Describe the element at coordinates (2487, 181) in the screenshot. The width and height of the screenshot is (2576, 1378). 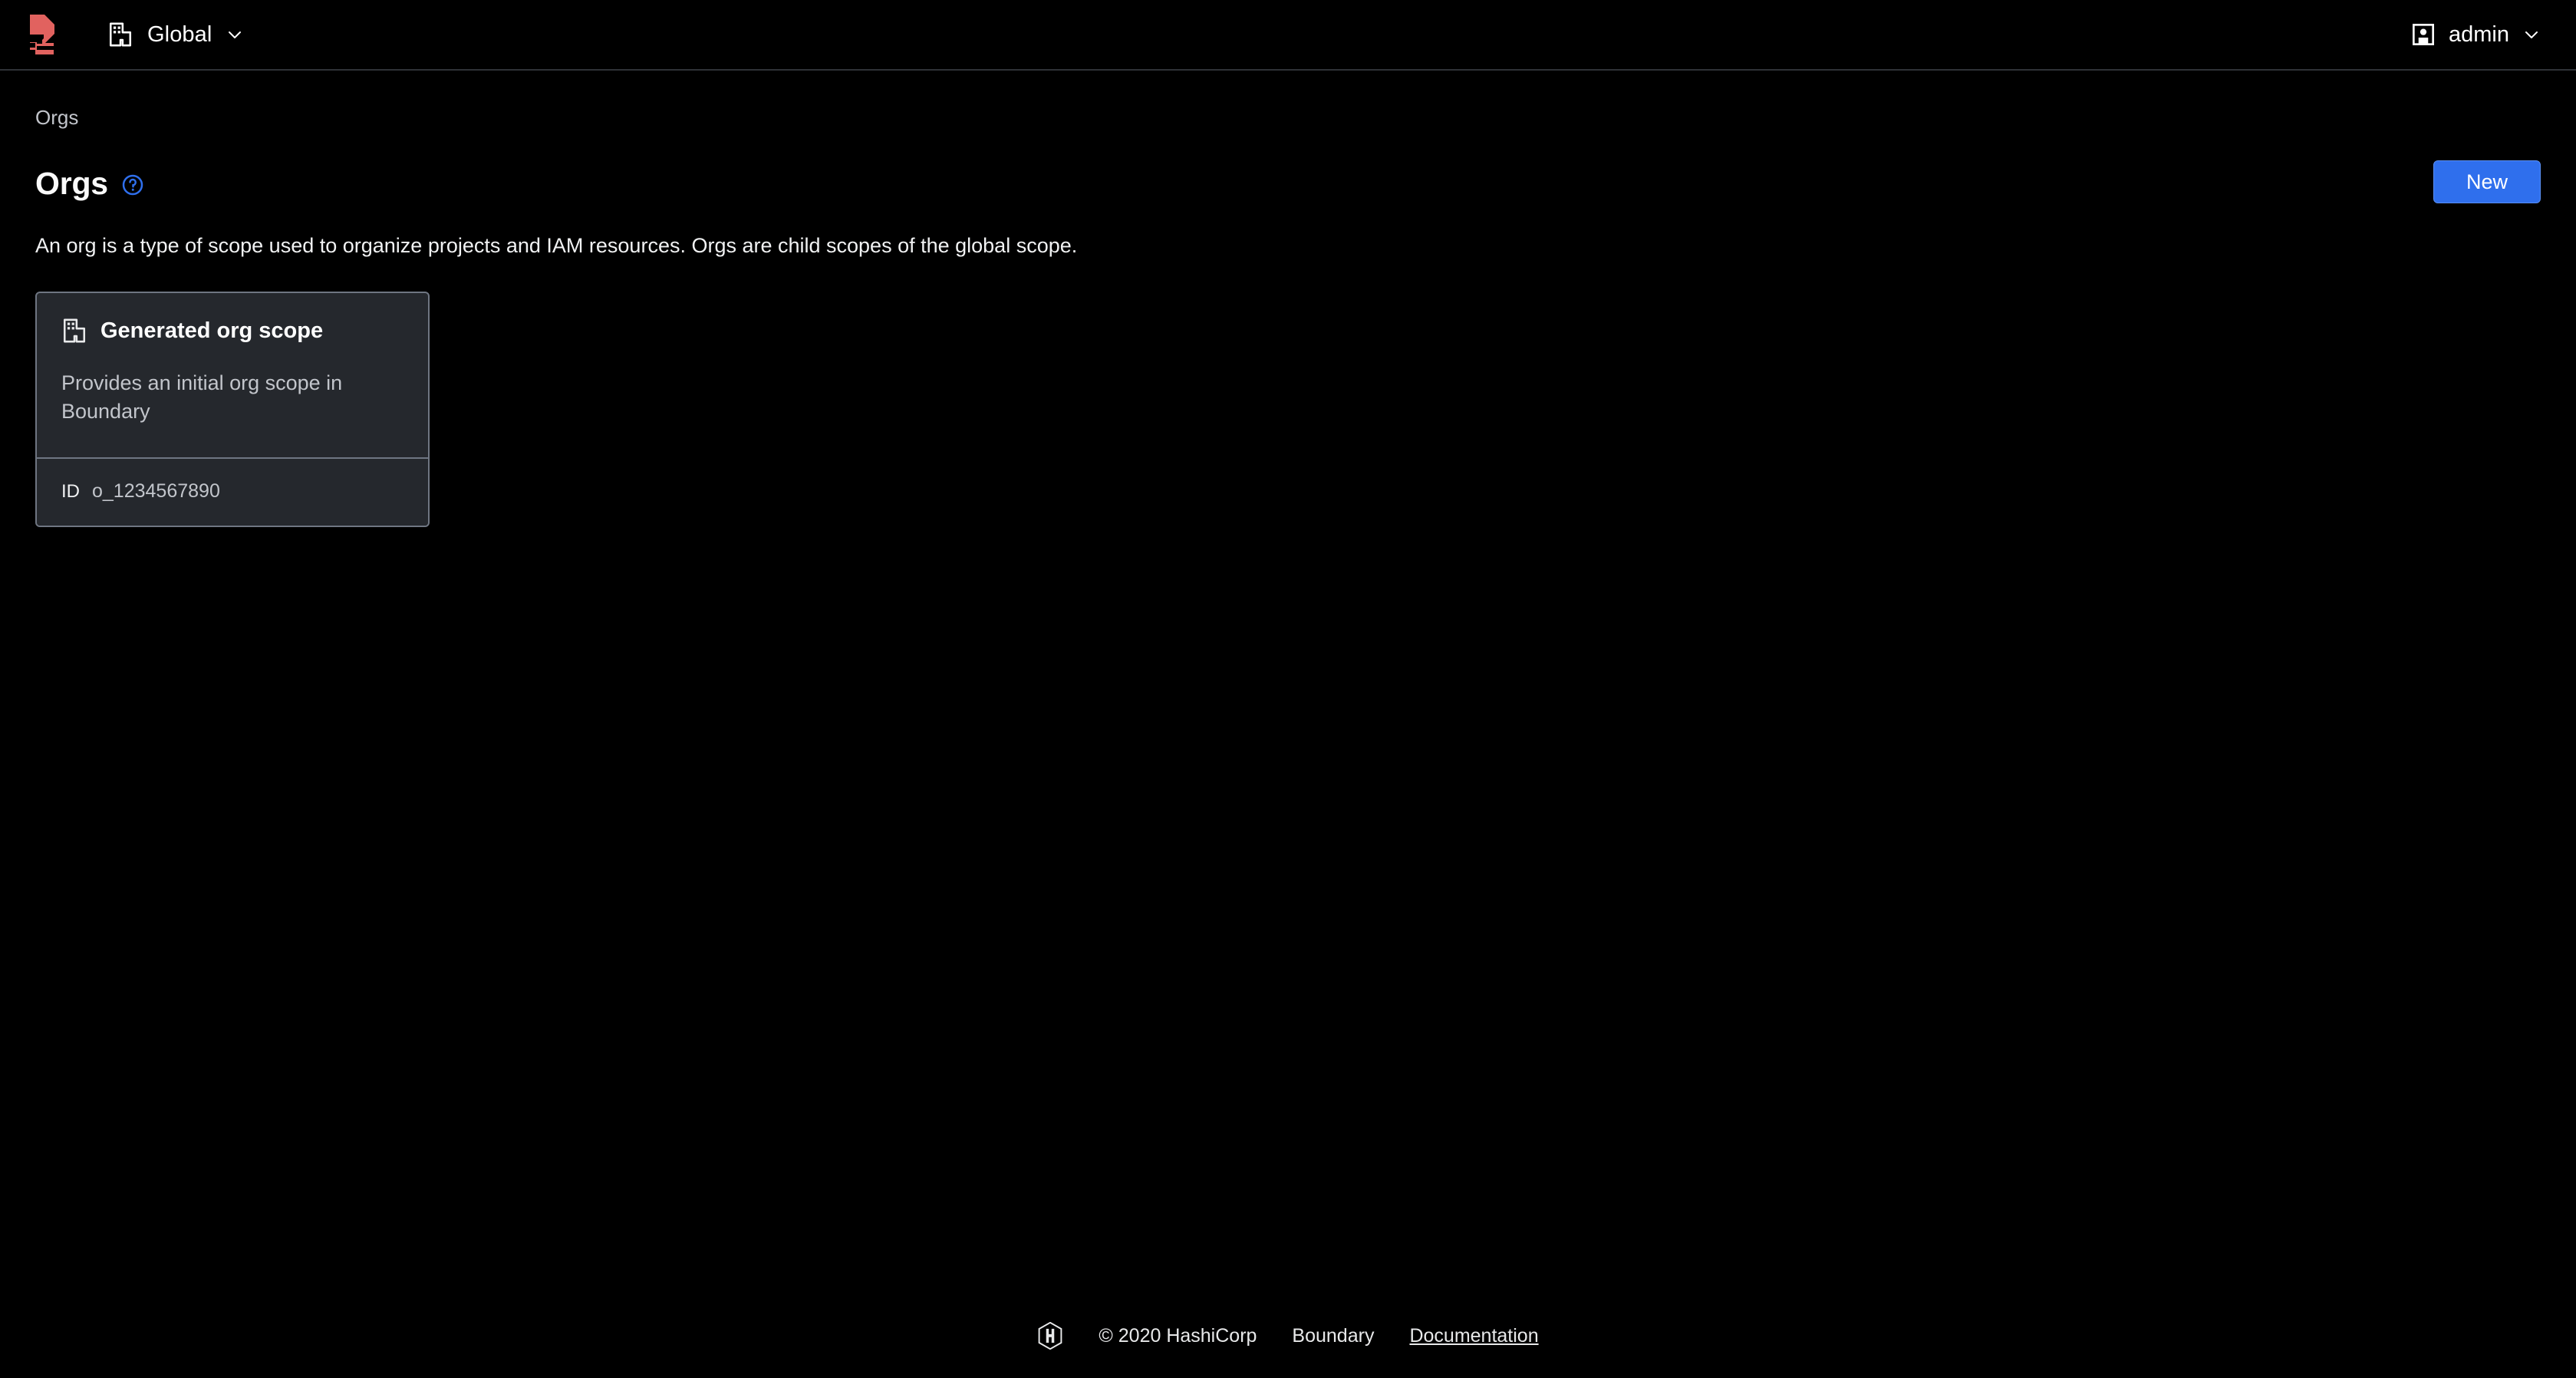
I see `new-org-button: New` at that location.